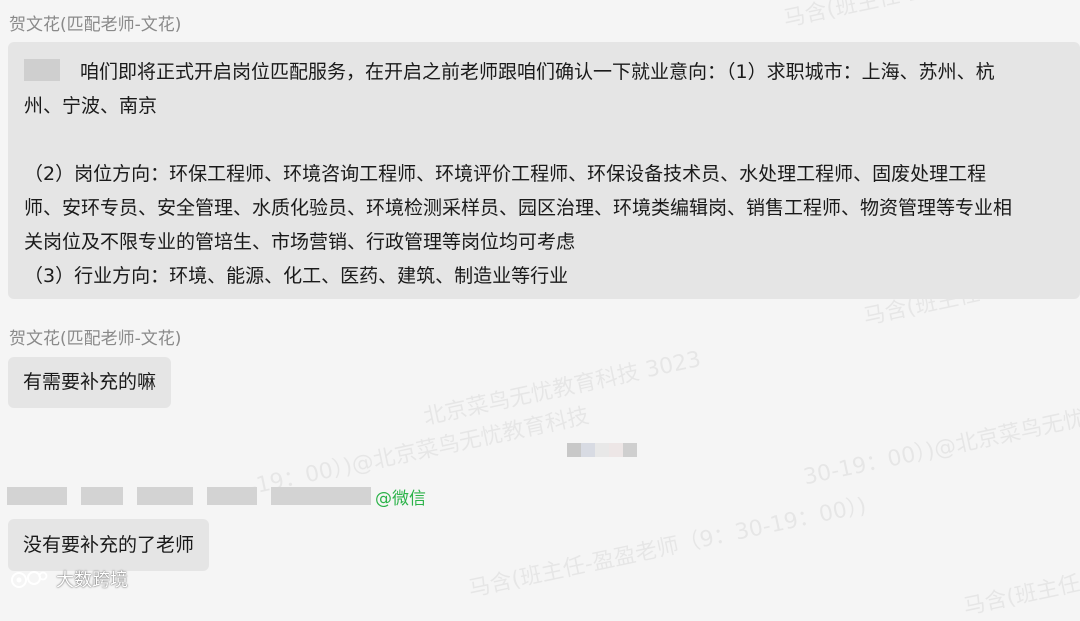  Describe the element at coordinates (562, 389) in the screenshot. I see `watermark: 北京菜鸟无忧教育科技 3023` at that location.